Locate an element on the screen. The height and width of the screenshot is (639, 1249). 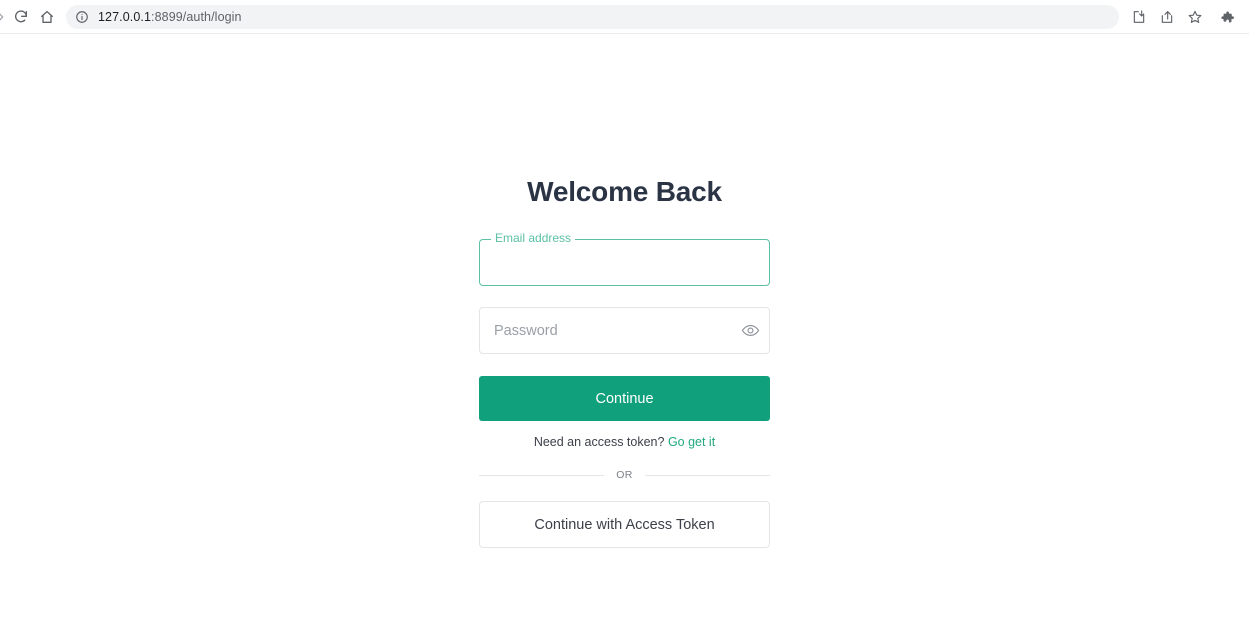
reload-icon is located at coordinates (21, 17).